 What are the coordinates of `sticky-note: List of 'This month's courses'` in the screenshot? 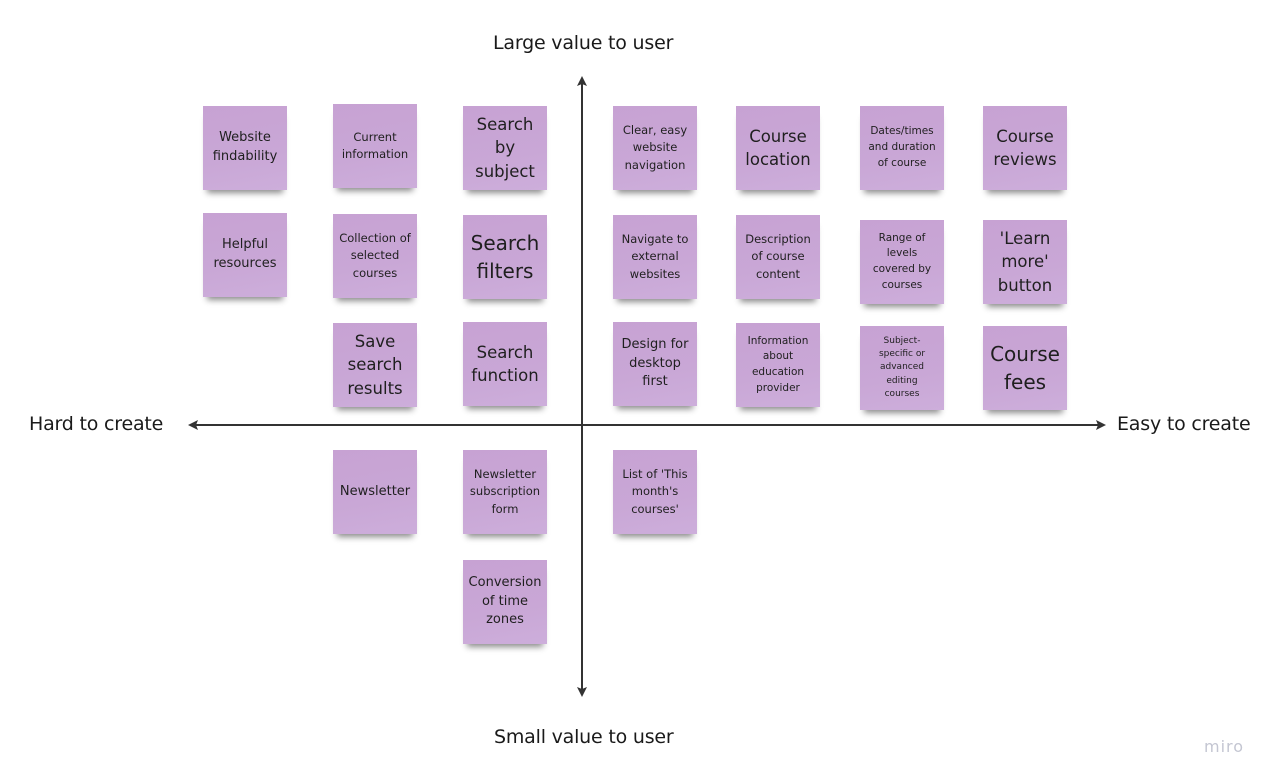 It's located at (655, 492).